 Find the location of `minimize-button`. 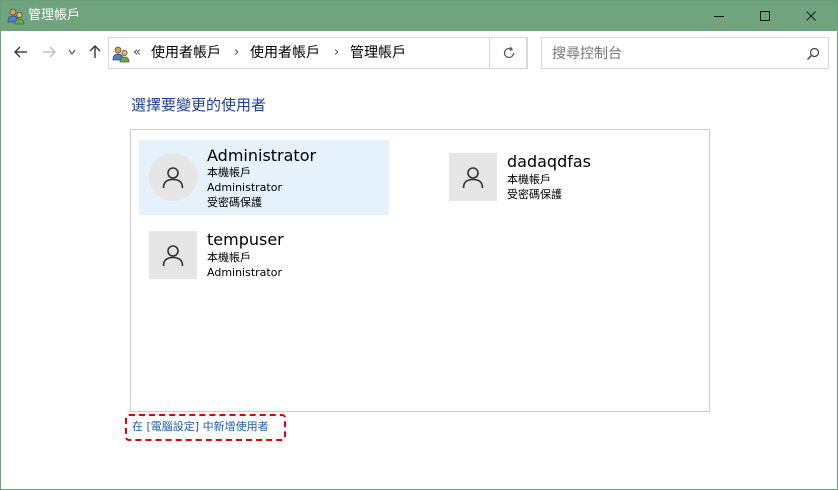

minimize-button is located at coordinates (719, 16).